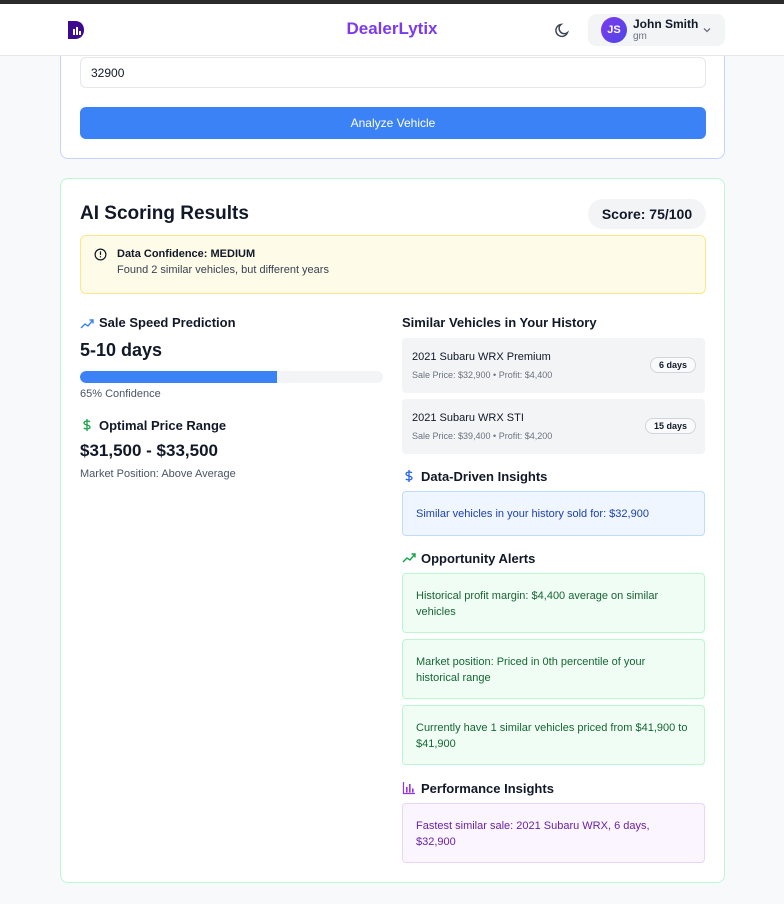 The width and height of the screenshot is (784, 904). What do you see at coordinates (672, 365) in the screenshot?
I see `days-badge: 6 days` at bounding box center [672, 365].